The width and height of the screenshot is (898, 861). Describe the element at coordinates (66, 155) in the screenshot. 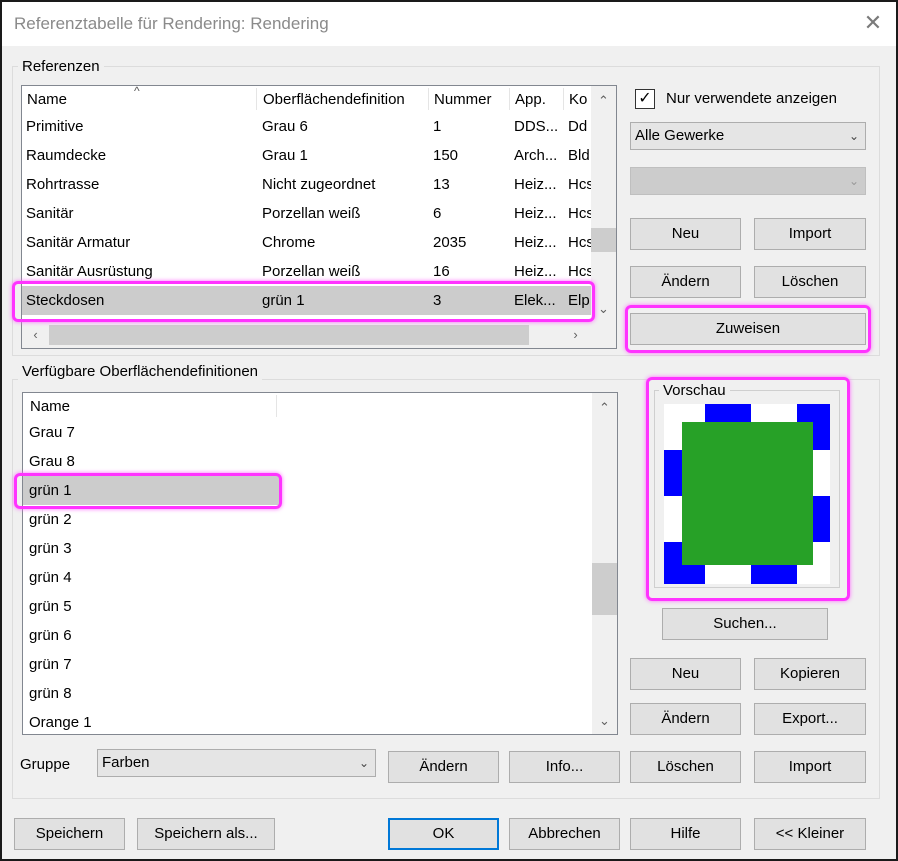

I see `table-cell: Raumdecke` at that location.